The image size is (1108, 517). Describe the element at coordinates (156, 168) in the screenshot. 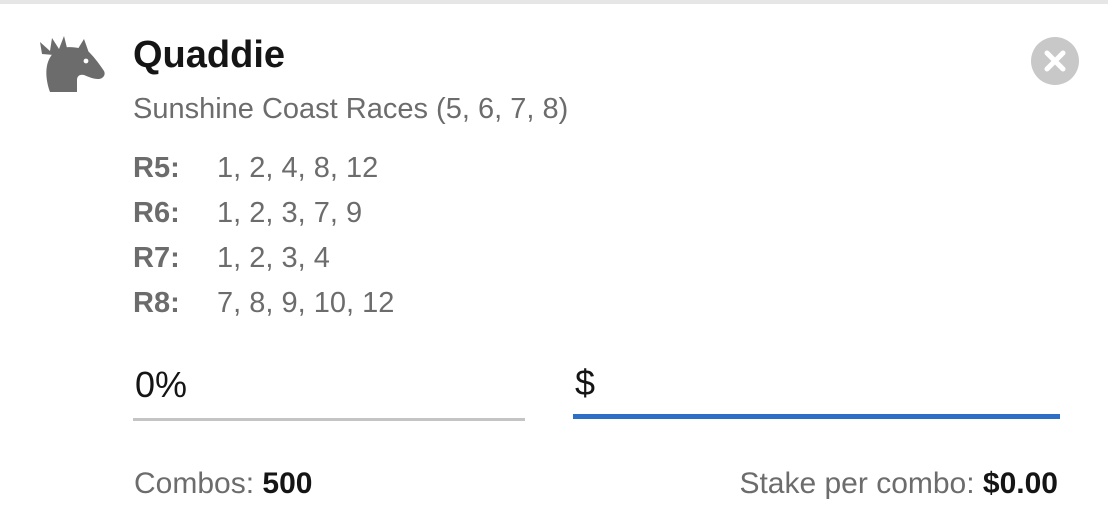

I see `leg-code: R5:` at that location.